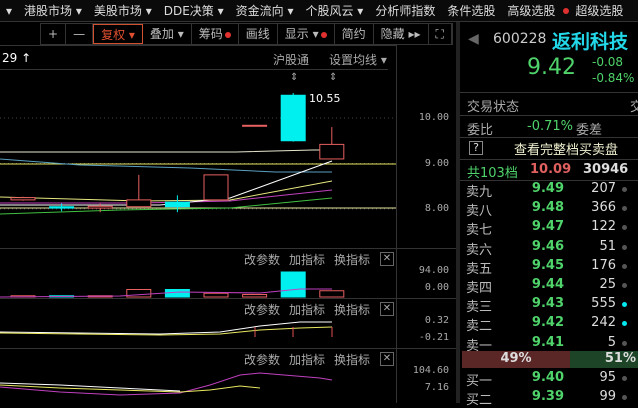 The height and width of the screenshot is (408, 638). I want to click on level-price: 9.40, so click(547, 377).